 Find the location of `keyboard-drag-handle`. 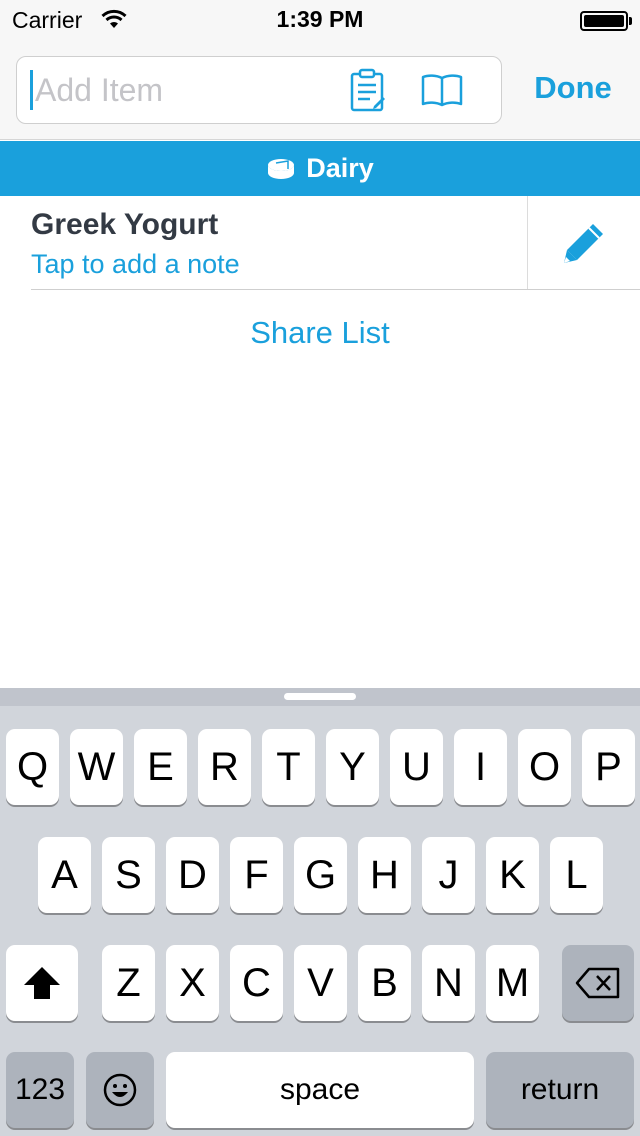

keyboard-drag-handle is located at coordinates (320, 696).